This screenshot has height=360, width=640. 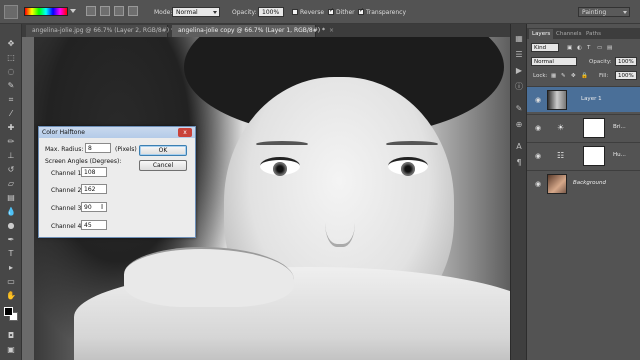 I want to click on gradient-tool-icon: ▤, so click(x=11, y=198).